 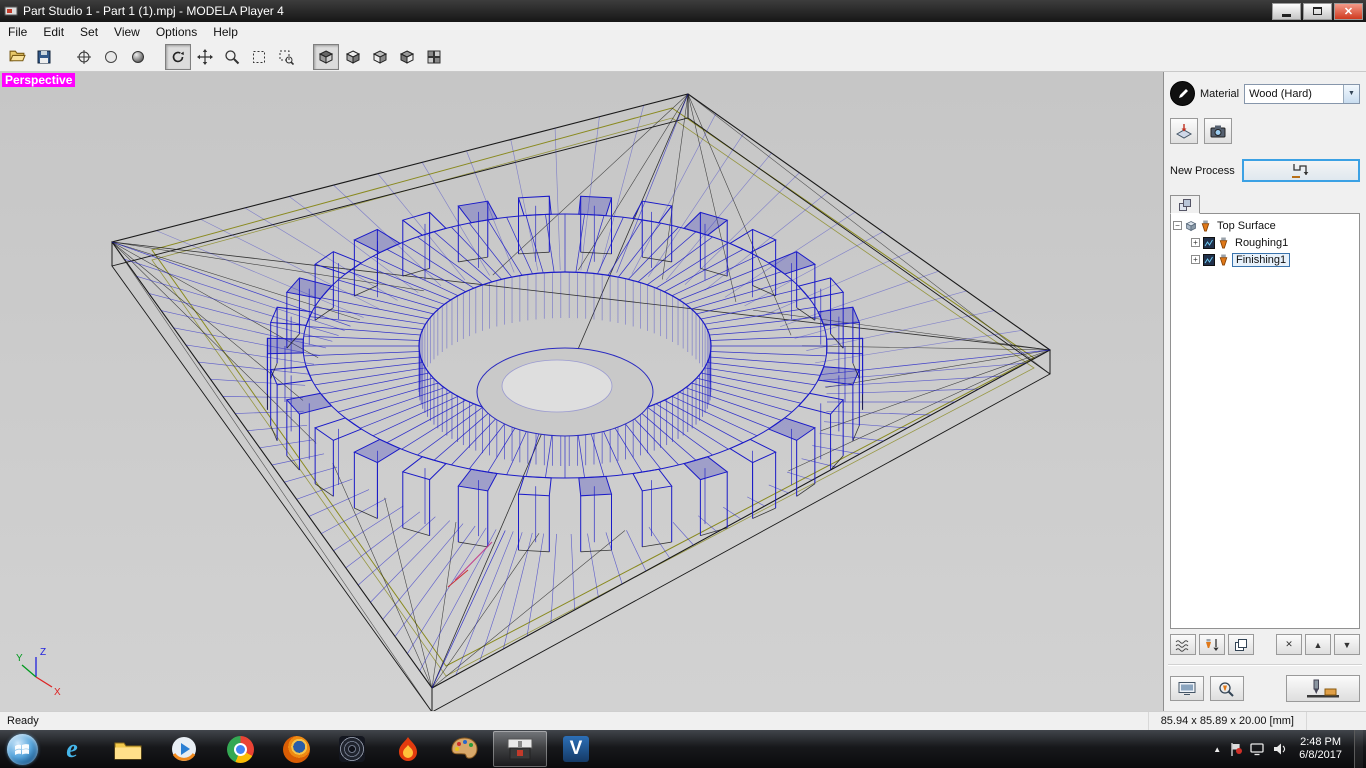 I want to click on delete-icon: ✕, so click(x=1289, y=644).